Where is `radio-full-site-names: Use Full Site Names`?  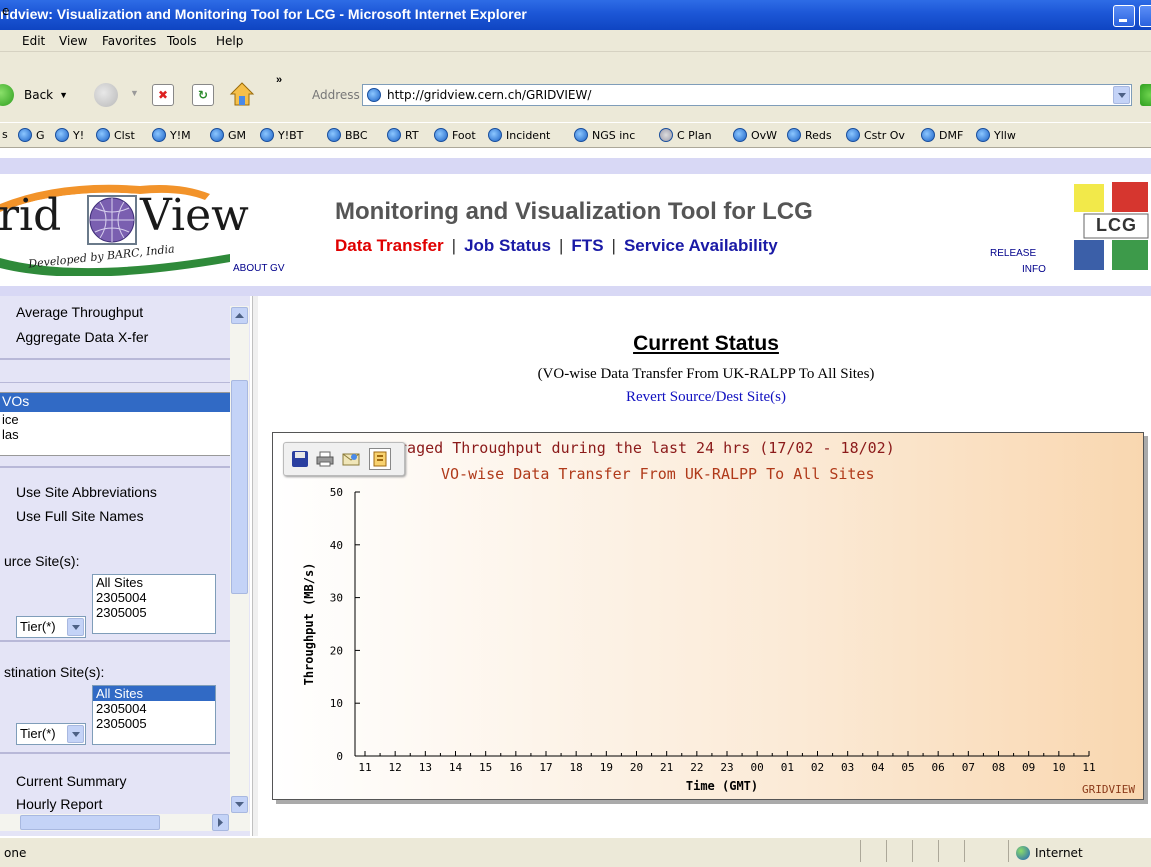
radio-full-site-names: Use Full Site Names is located at coordinates (80, 516).